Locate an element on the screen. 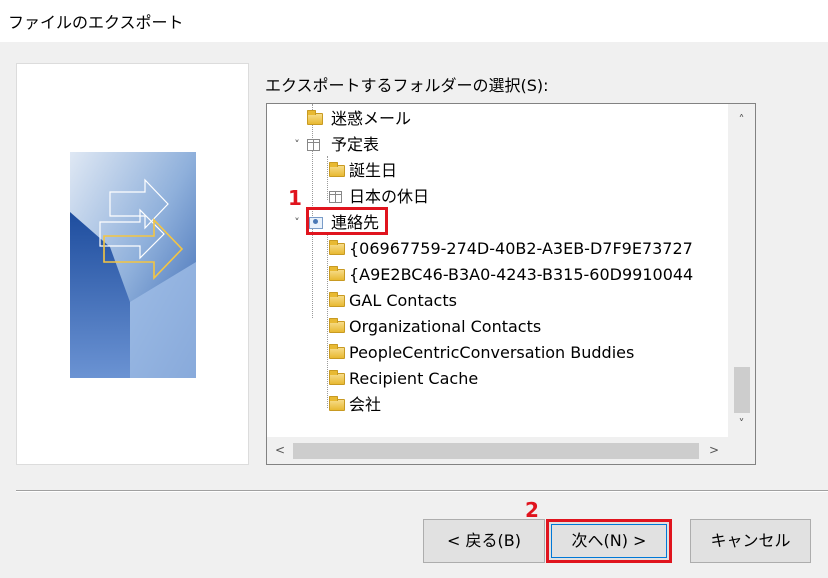 The width and height of the screenshot is (828, 578). tree-item-org-contacts: Organizational Contacts is located at coordinates (498, 327).